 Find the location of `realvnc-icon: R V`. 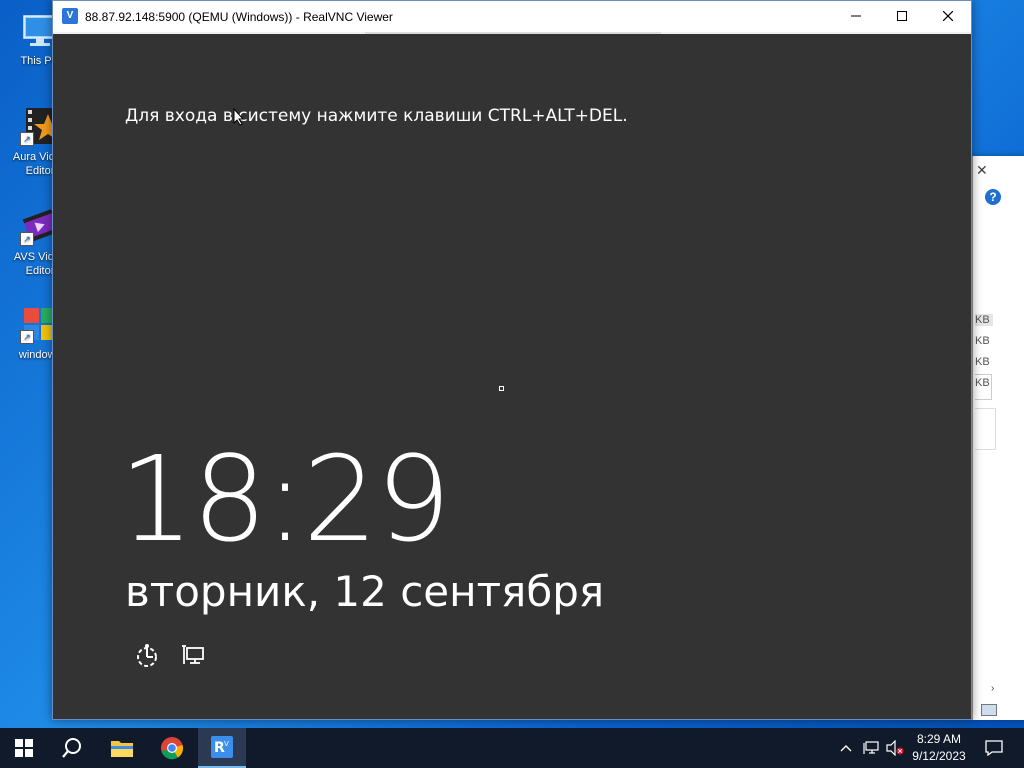

realvnc-icon: R V is located at coordinates (222, 747).